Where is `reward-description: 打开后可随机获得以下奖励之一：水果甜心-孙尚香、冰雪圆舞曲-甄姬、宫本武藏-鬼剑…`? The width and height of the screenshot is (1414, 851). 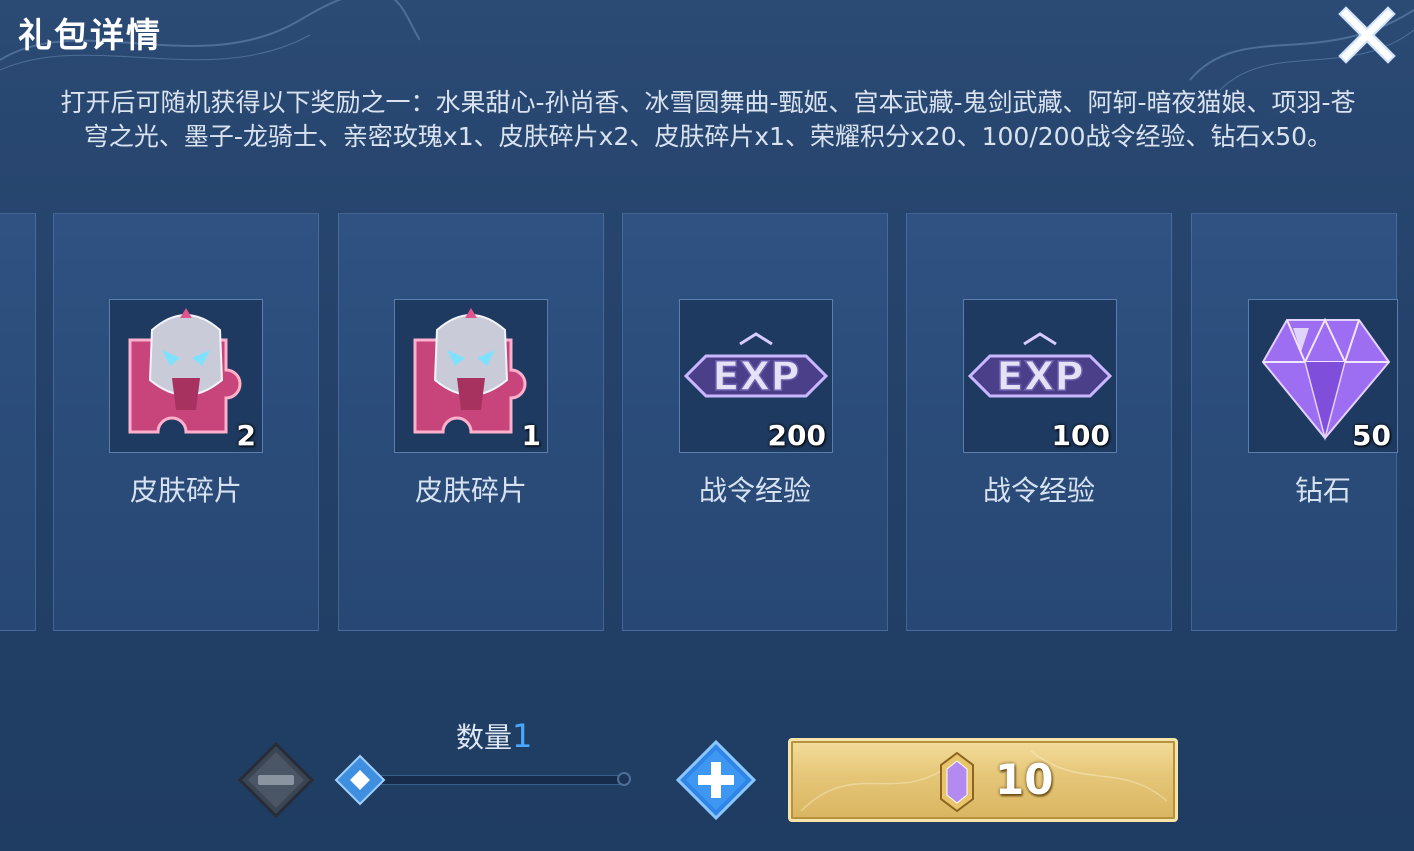
reward-description: 打开后可随机获得以下奖励之一：水果甜心-孙尚香、冰雪圆舞曲-甄姬、宫本武藏-鬼剑… is located at coordinates (708, 119).